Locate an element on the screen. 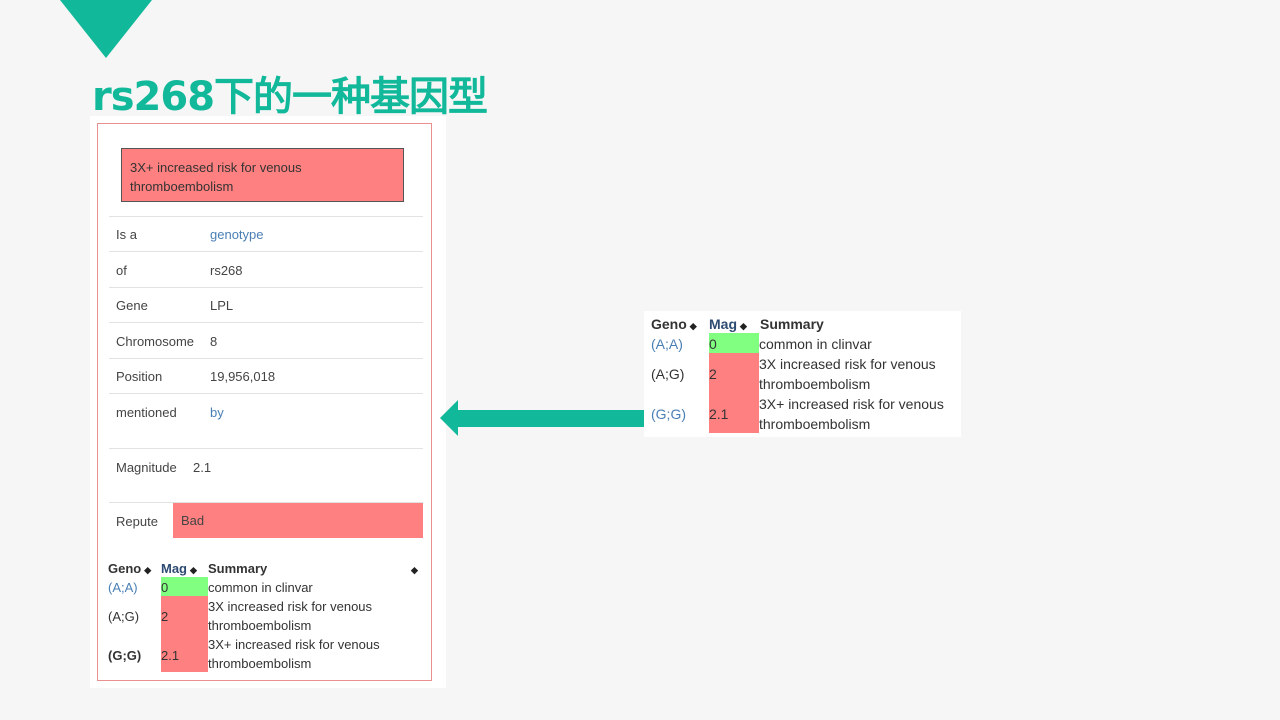 The height and width of the screenshot is (720, 1280). info-value: LPL is located at coordinates (222, 305).